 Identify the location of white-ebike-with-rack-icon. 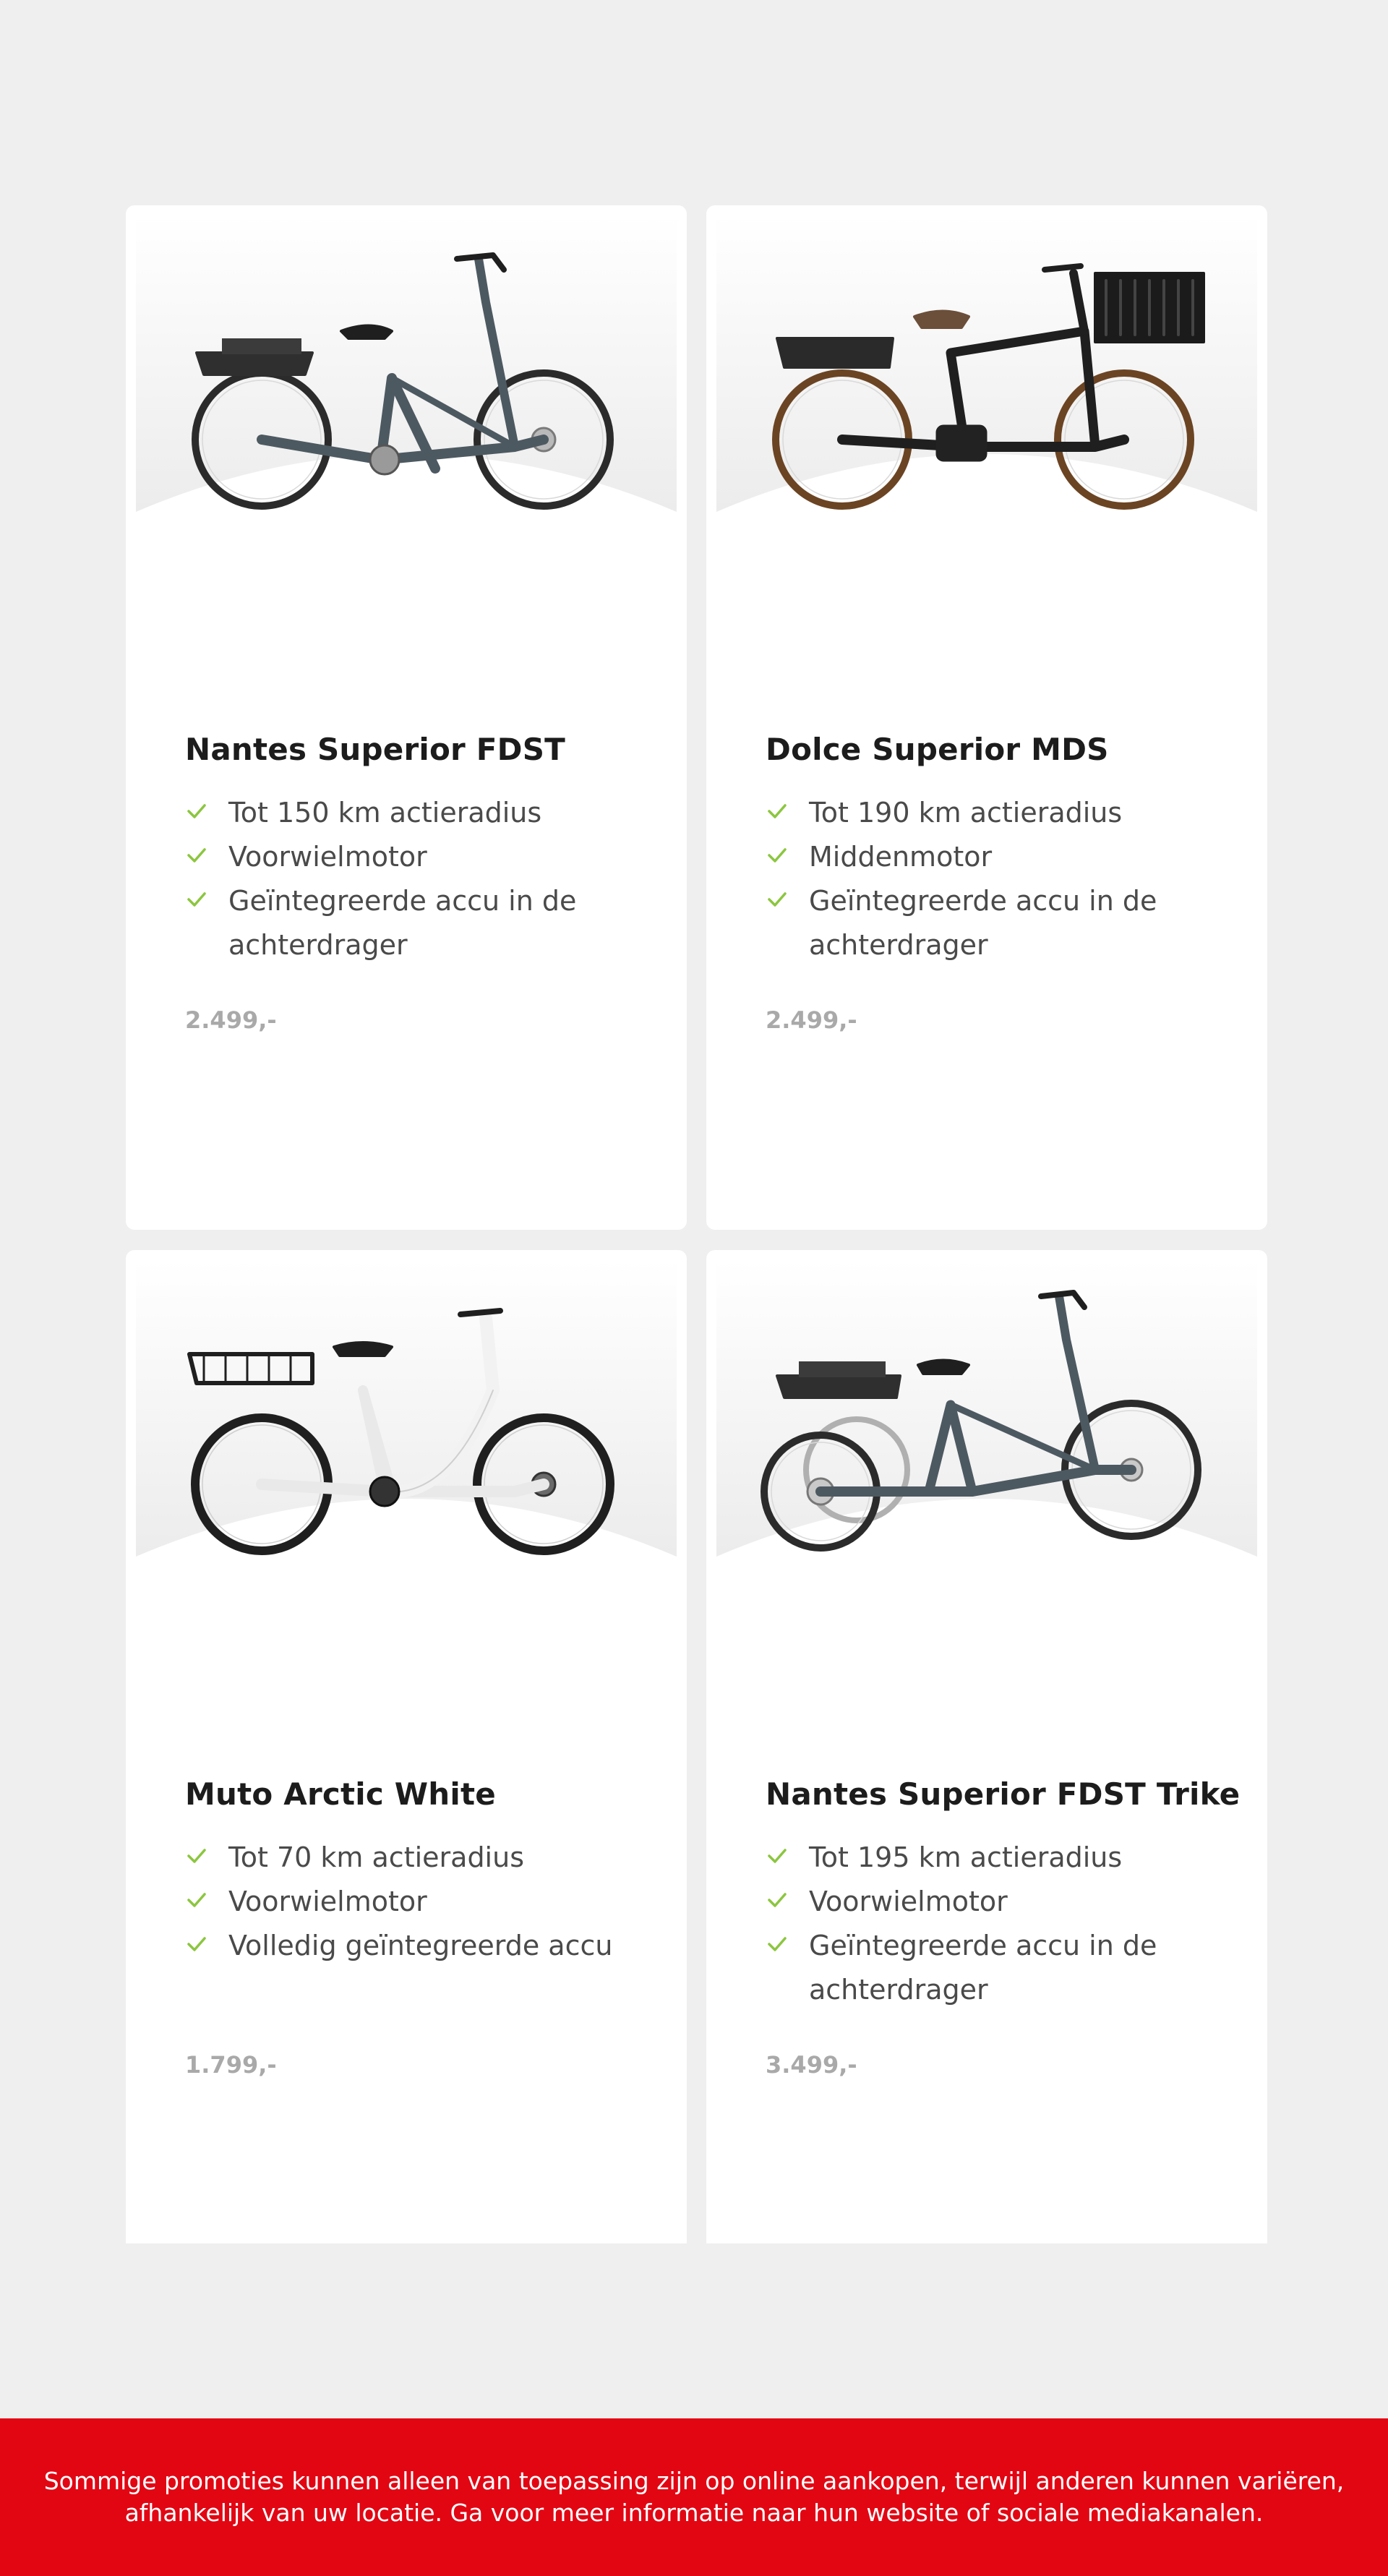
(400, 1431).